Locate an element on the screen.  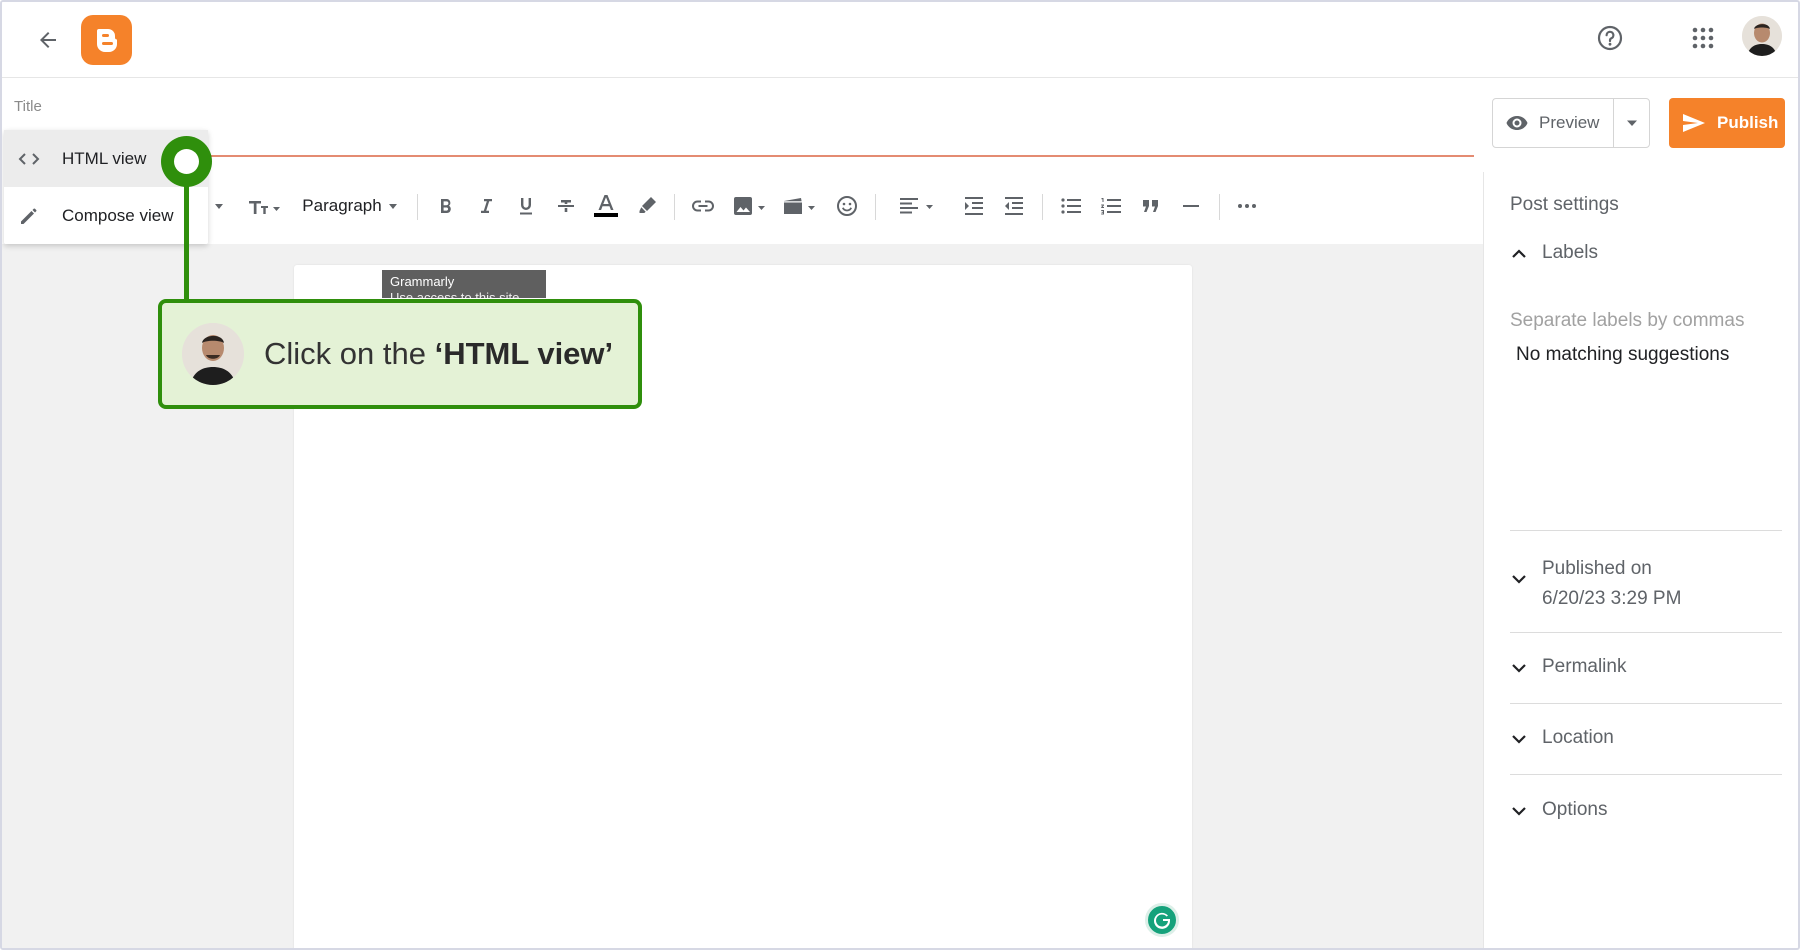
bold-button is located at coordinates (446, 206).